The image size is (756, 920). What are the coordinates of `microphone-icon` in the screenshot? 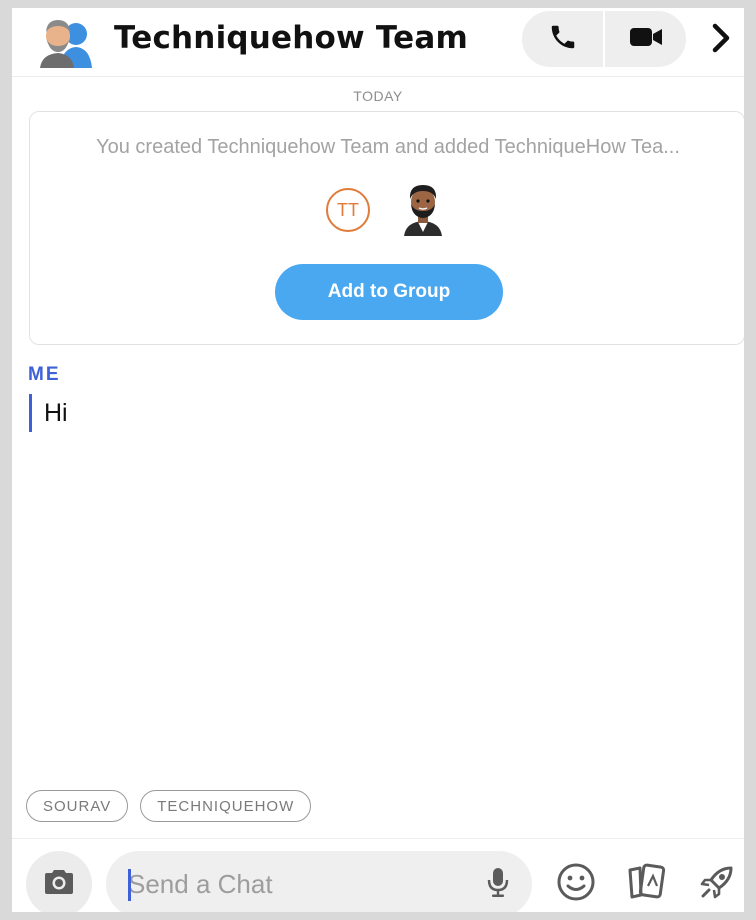 It's located at (498, 884).